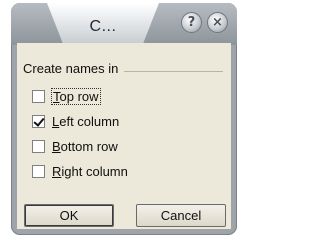  Describe the element at coordinates (38, 146) in the screenshot. I see `bottom-row-checkbox` at that location.